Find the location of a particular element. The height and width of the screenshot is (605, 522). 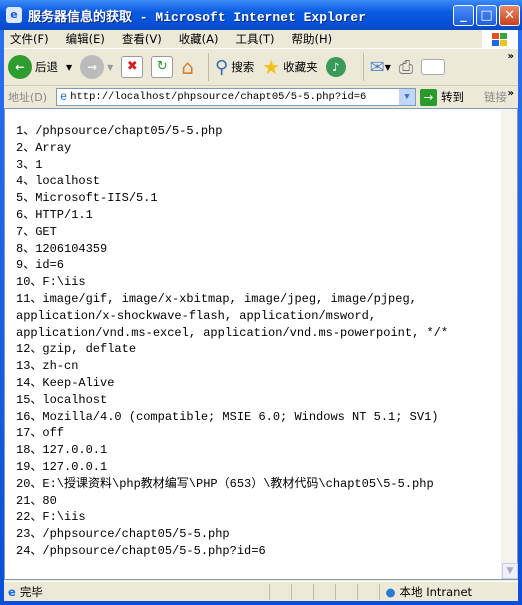

ie-page-icon: e is located at coordinates (12, 591).